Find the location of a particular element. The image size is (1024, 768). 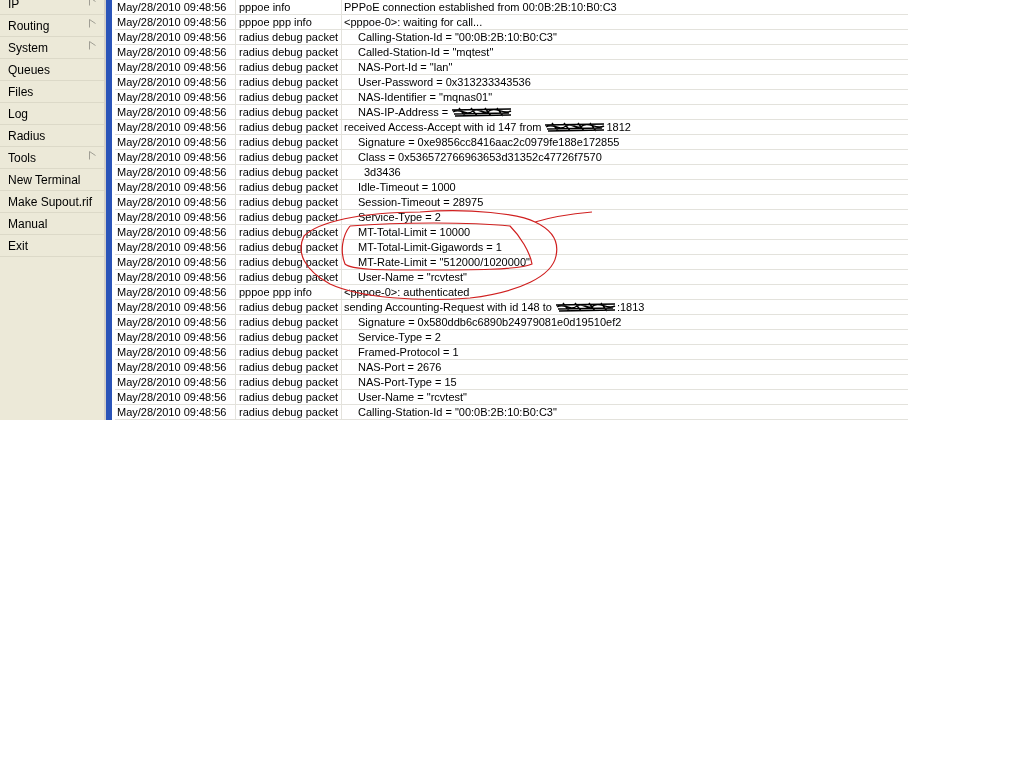

log-message: MT-Total-Limit = 10000 is located at coordinates (414, 232).